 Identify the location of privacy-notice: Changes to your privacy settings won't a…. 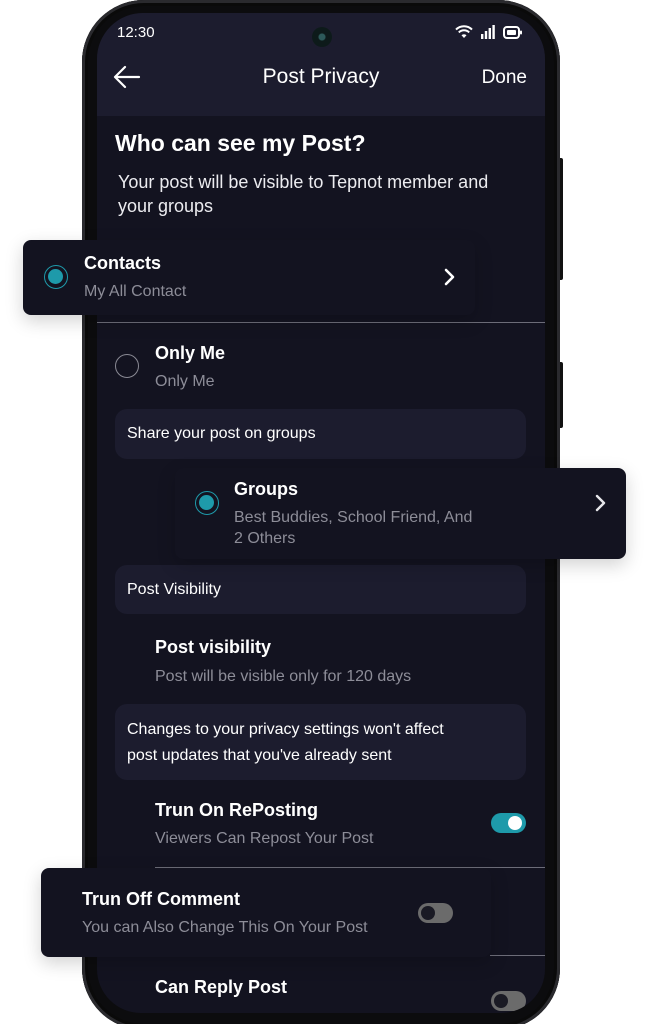
(320, 742).